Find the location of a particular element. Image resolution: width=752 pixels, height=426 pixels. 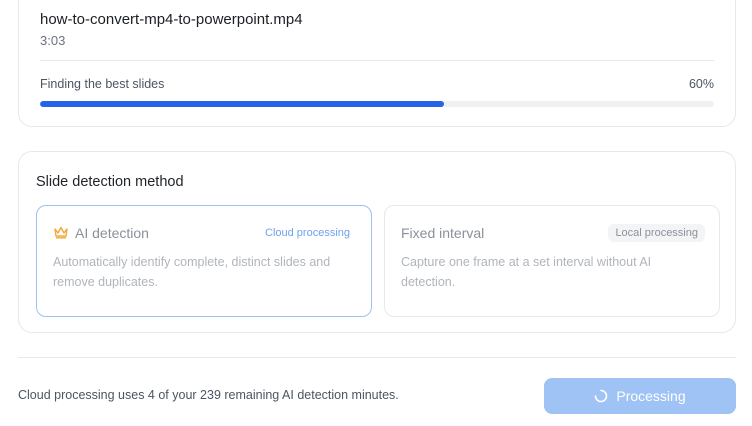

progress-percent: 60% is located at coordinates (701, 84).